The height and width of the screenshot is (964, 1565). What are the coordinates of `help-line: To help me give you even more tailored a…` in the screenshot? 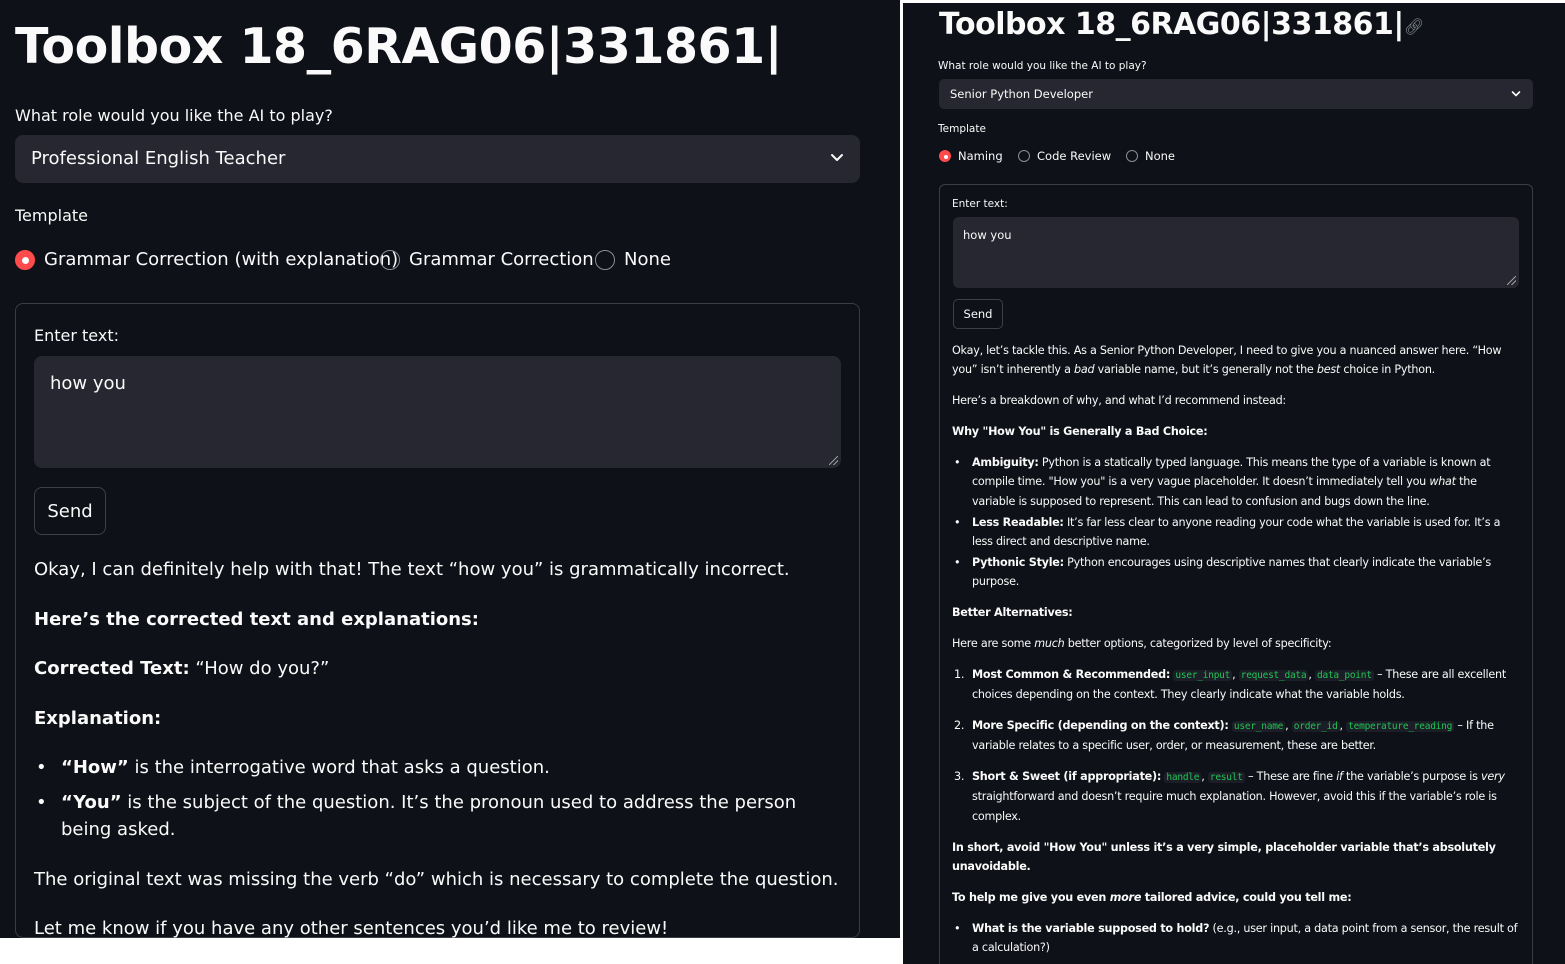 It's located at (1152, 897).